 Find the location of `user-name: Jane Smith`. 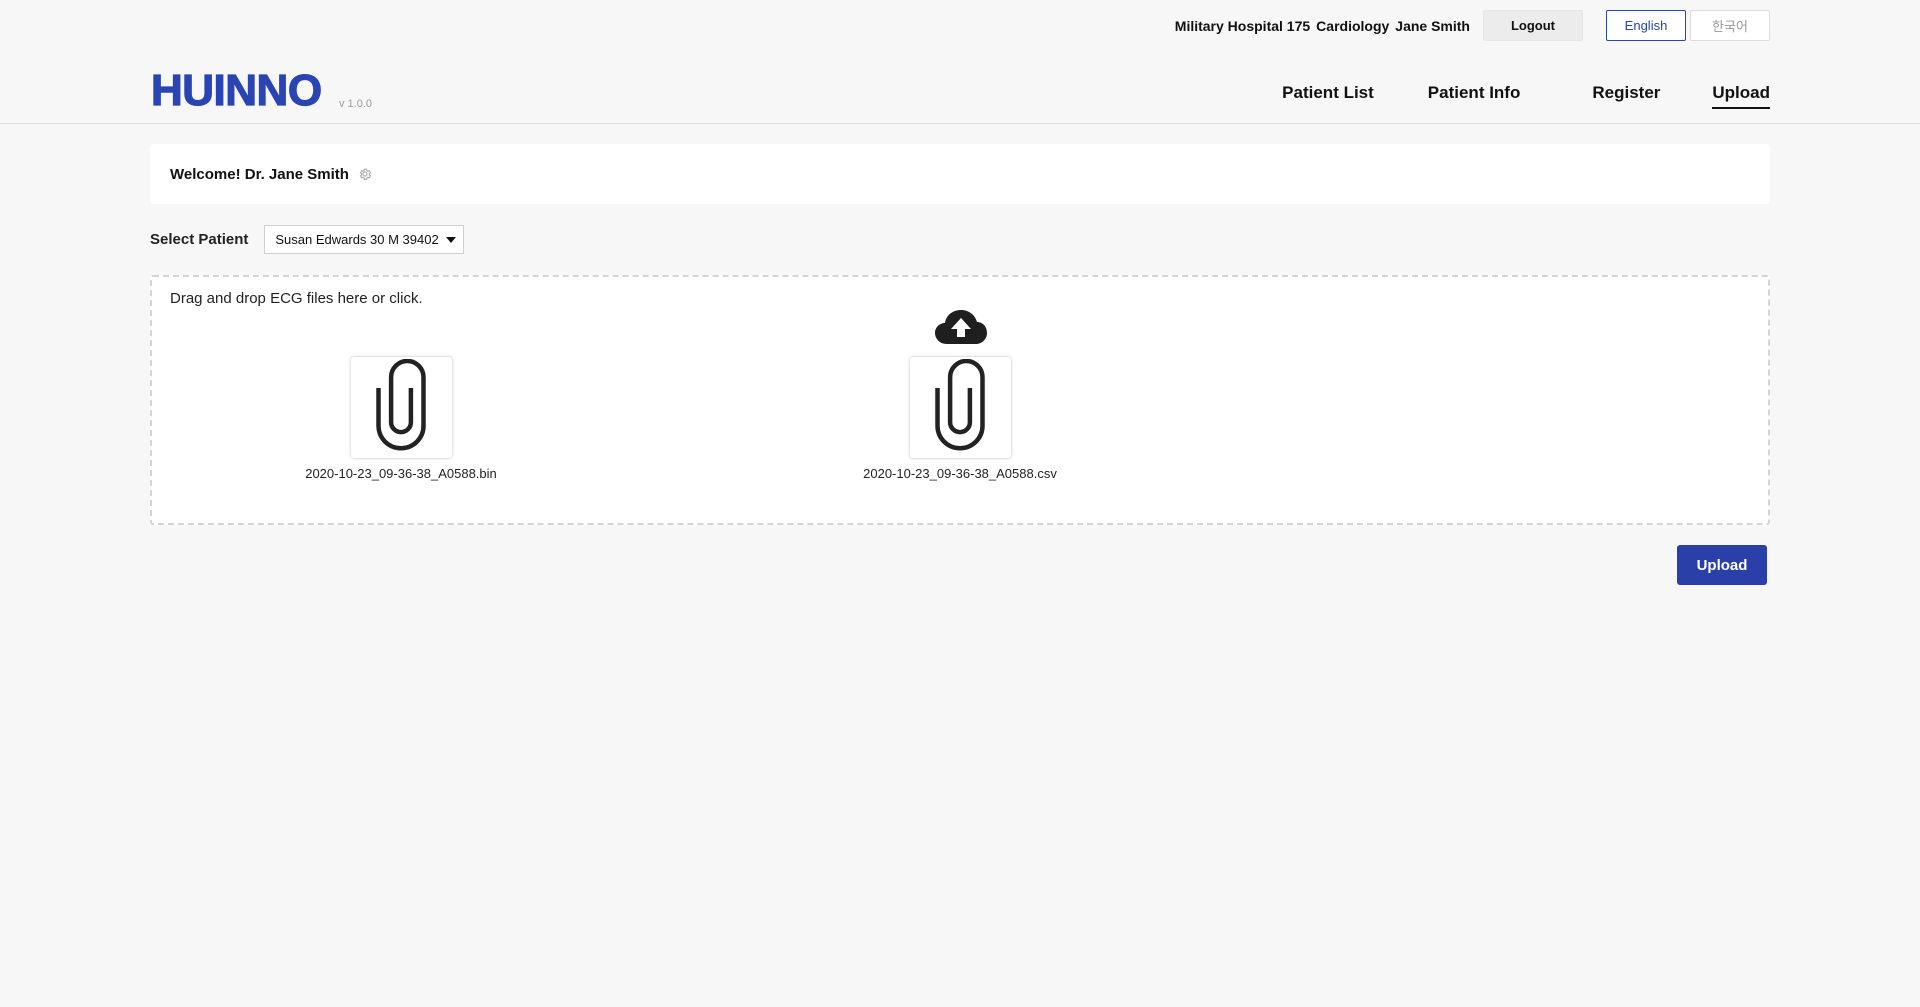

user-name: Jane Smith is located at coordinates (1432, 25).